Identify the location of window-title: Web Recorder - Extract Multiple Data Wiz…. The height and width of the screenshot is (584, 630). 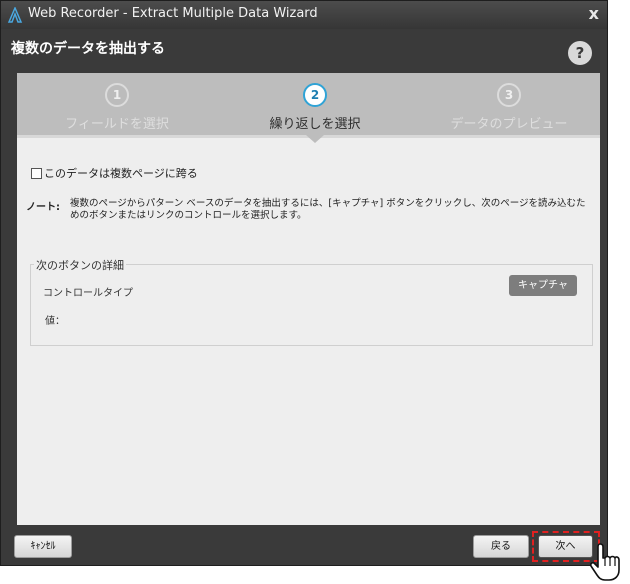
(173, 13).